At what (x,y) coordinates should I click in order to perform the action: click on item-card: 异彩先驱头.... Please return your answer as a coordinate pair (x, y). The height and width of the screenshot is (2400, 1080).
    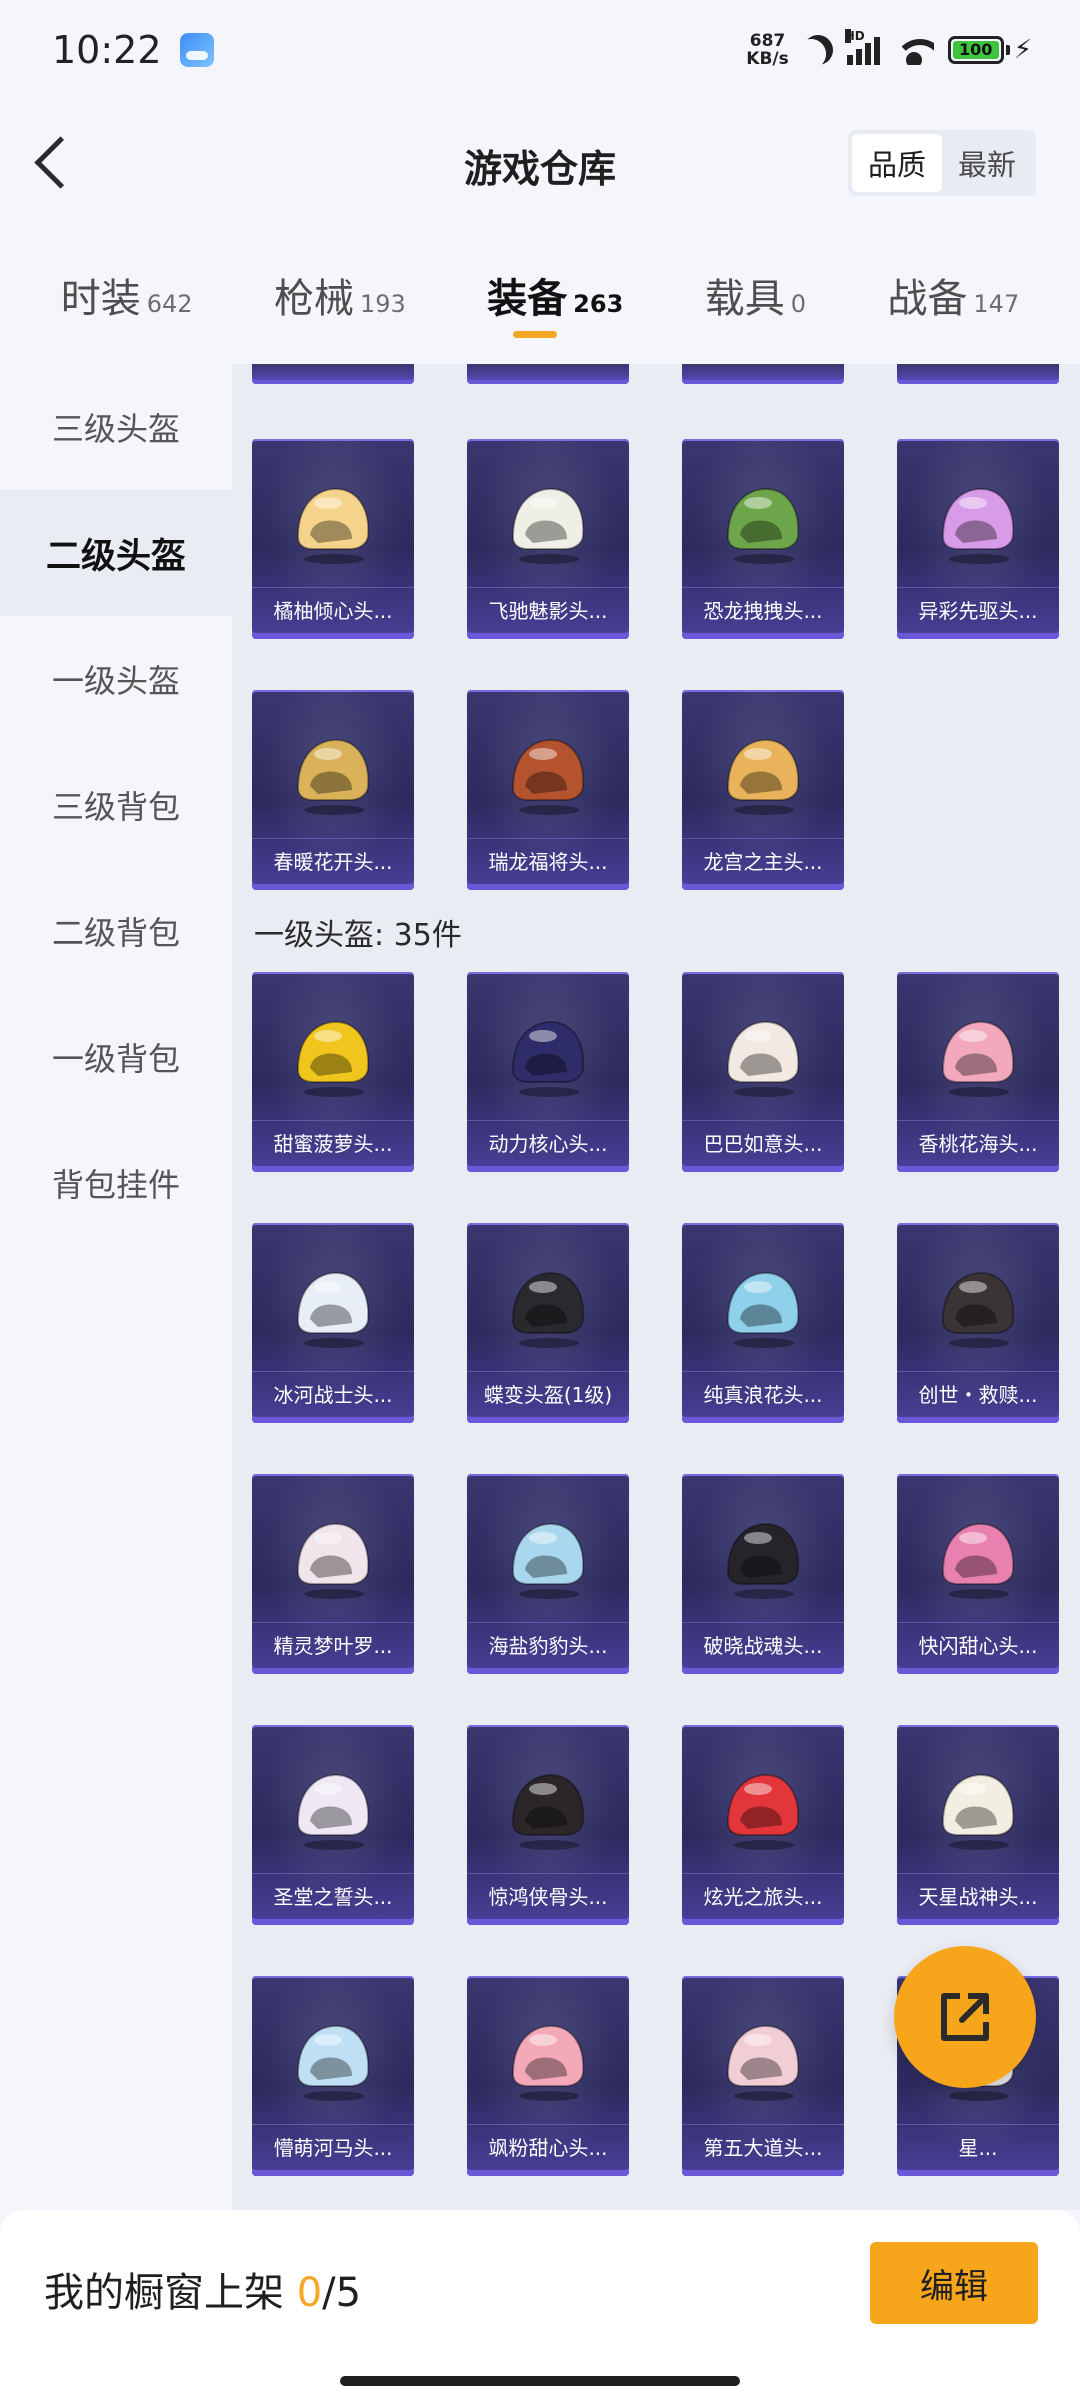
    Looking at the image, I should click on (978, 539).